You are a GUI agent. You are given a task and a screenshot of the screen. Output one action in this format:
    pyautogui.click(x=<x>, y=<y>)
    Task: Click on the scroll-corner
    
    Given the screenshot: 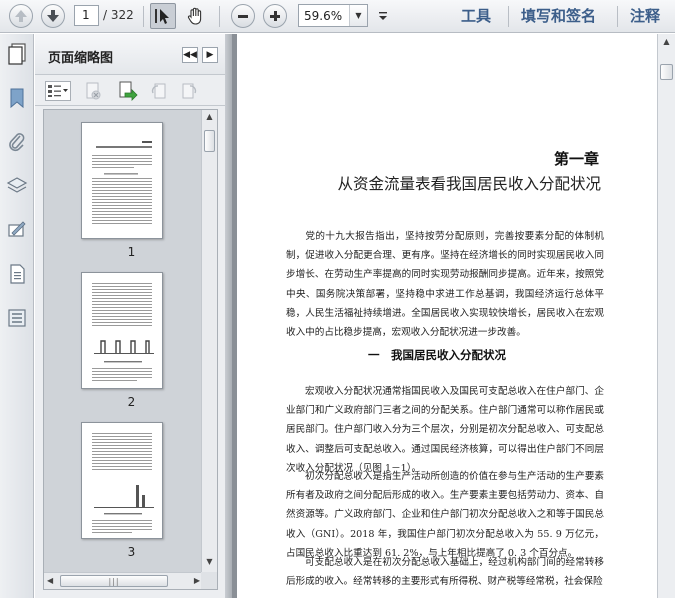 What is the action you would take?
    pyautogui.click(x=209, y=580)
    